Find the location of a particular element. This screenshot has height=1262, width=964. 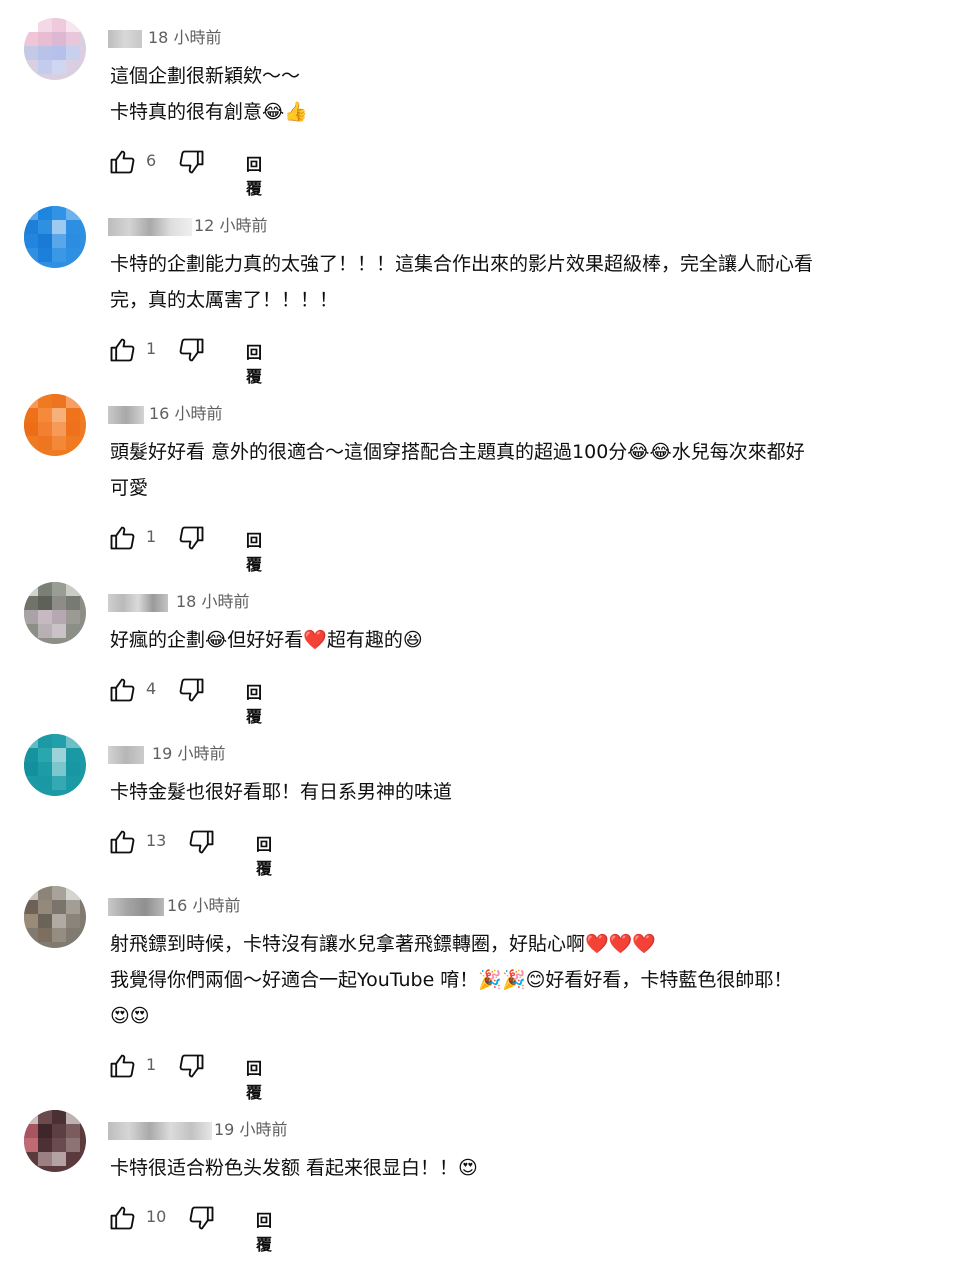

like-count: 4 is located at coordinates (151, 688).